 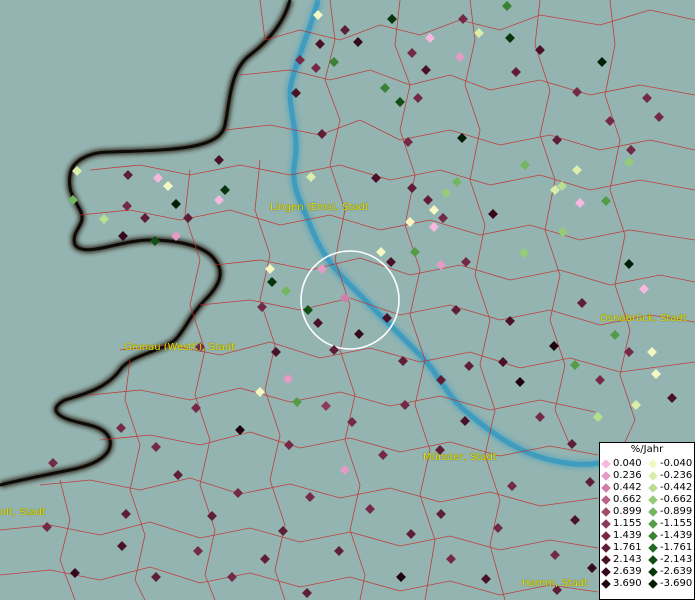 I want to click on legend-entry-positive: 0.442, so click(x=623, y=488).